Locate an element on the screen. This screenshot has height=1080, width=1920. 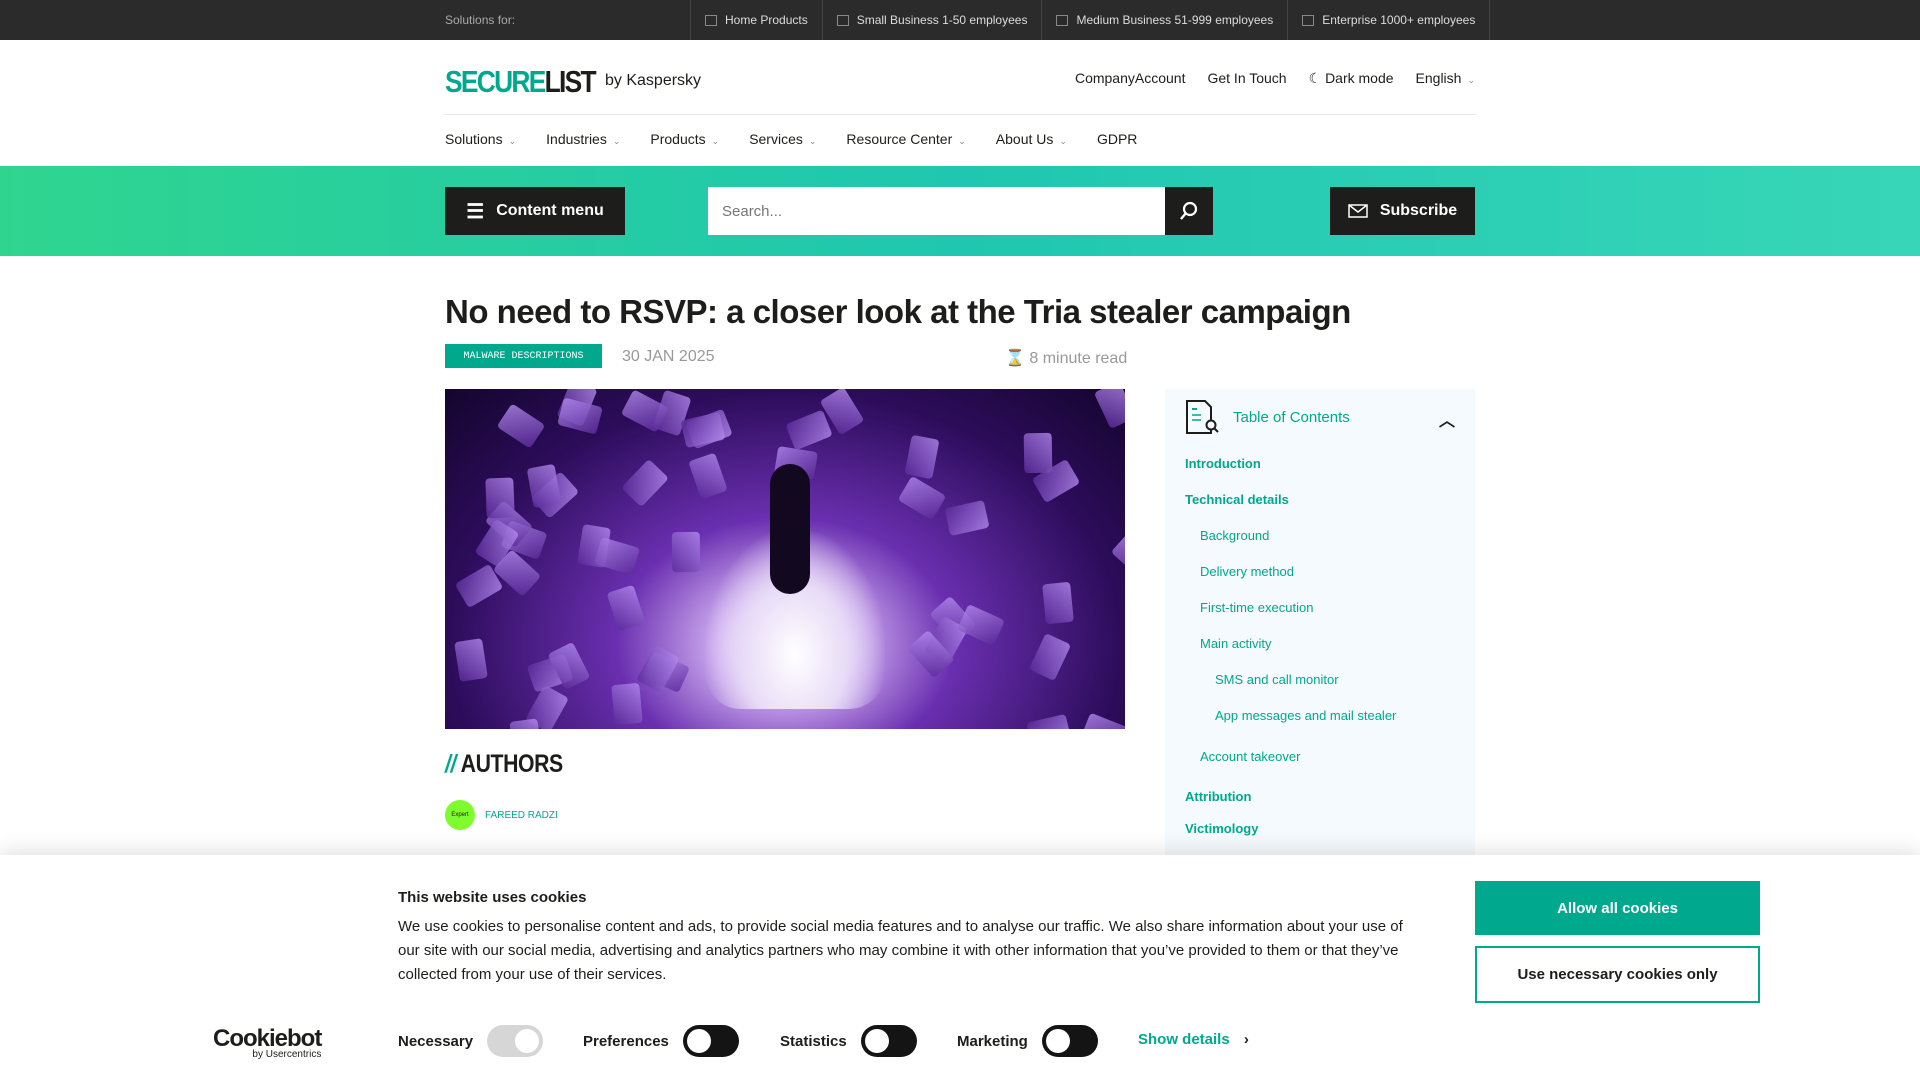
toc-item: Account takeover is located at coordinates (1250, 756).